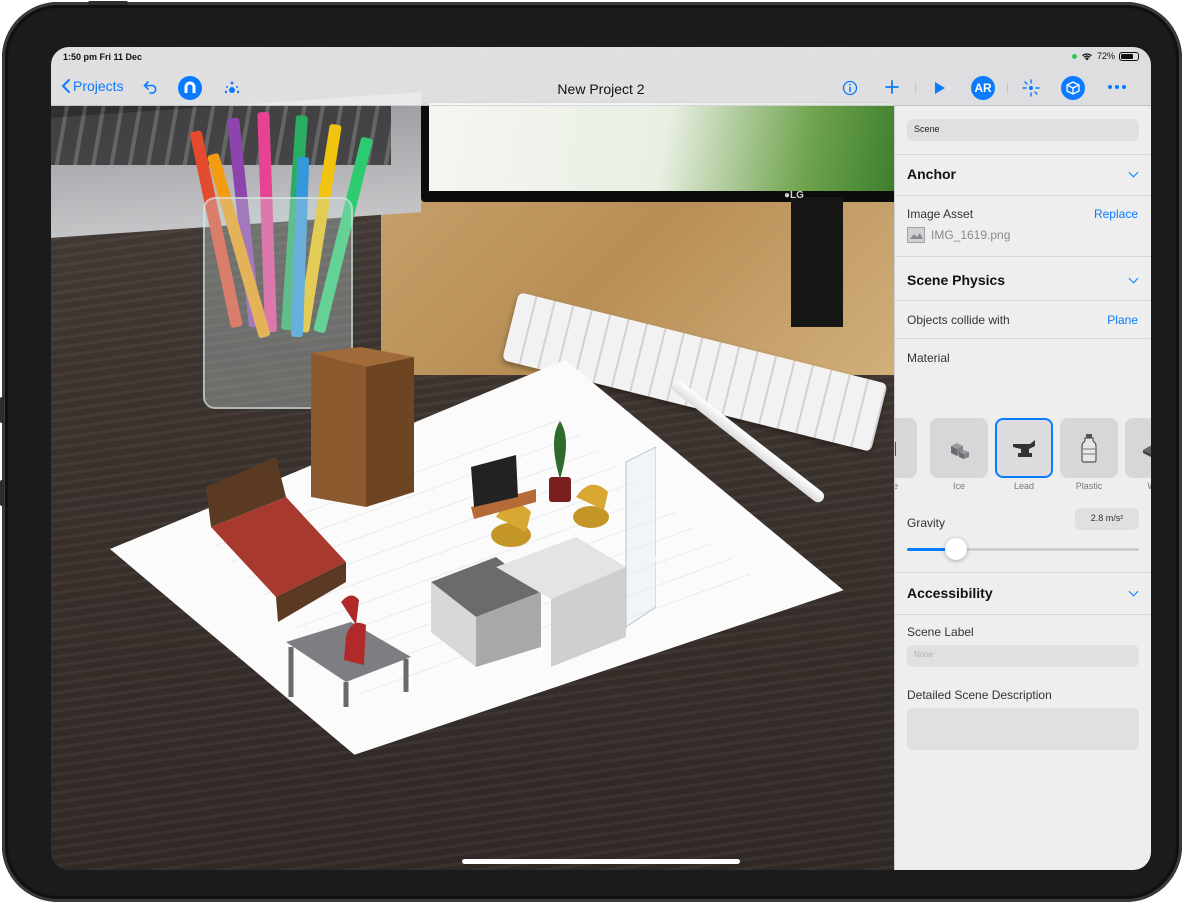 This screenshot has width=1186, height=906. Describe the element at coordinates (895, 449) in the screenshot. I see `concrete-icon` at that location.